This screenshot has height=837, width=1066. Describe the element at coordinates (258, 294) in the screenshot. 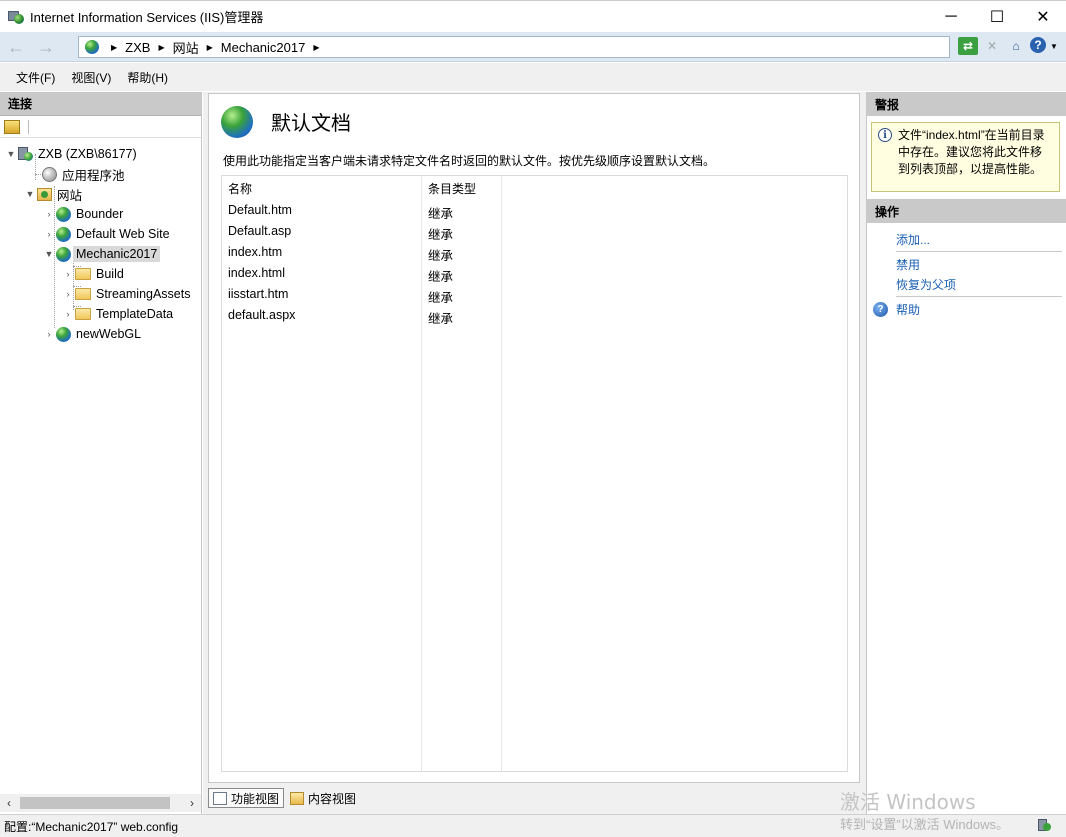

I see `document-name: iisstart.htm` at that location.